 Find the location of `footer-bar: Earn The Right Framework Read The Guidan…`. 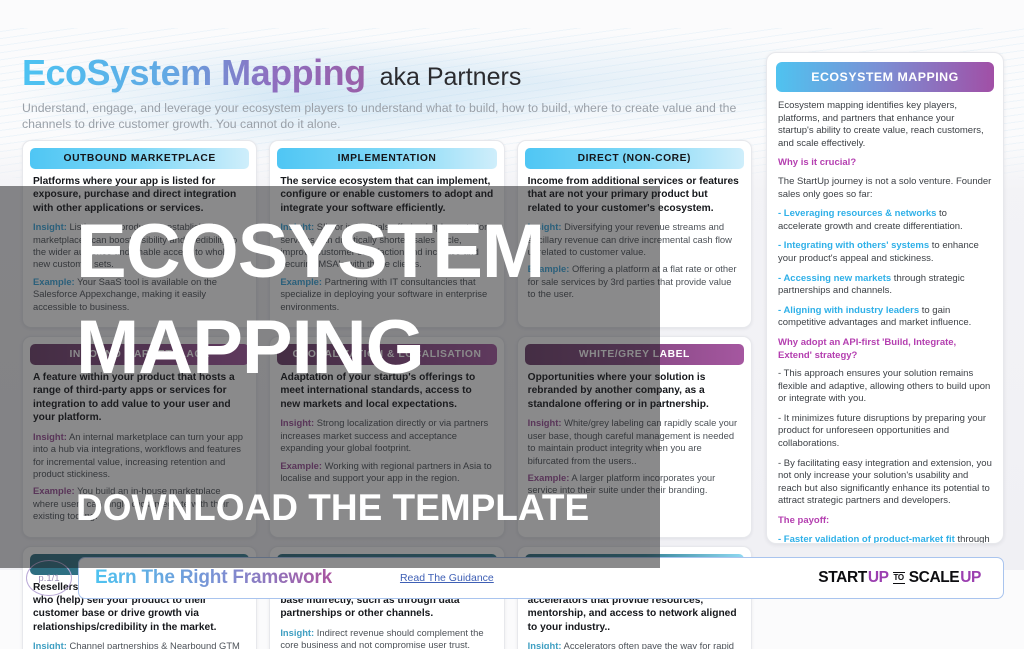

footer-bar: Earn The Right Framework Read The Guidan… is located at coordinates (541, 578).